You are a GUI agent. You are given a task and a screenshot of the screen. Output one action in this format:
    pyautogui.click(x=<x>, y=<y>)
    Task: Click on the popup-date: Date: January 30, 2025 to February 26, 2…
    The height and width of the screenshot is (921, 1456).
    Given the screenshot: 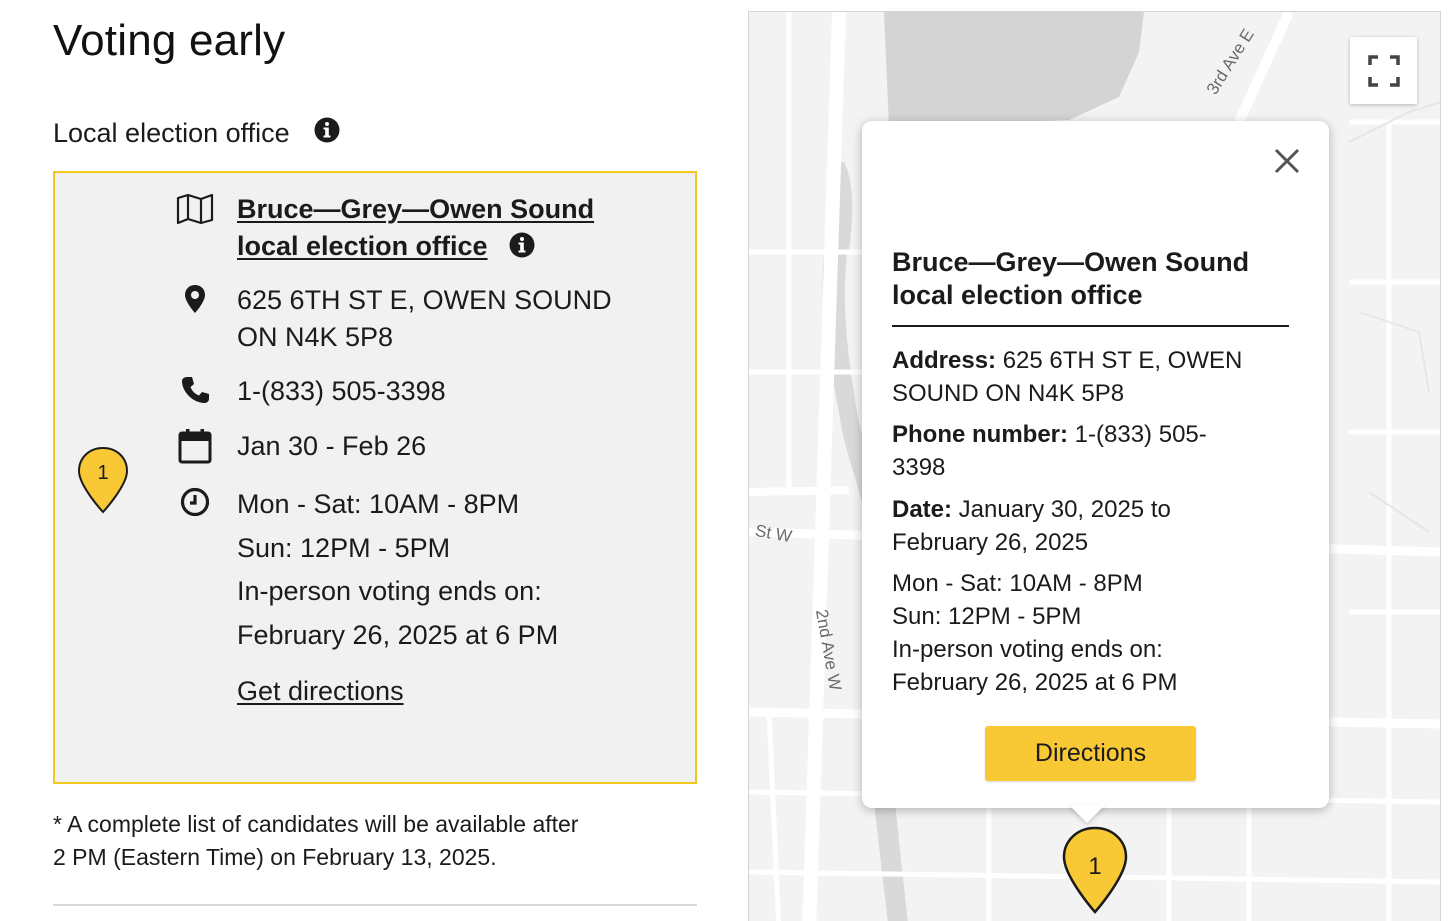 What is the action you would take?
    pyautogui.click(x=1092, y=526)
    